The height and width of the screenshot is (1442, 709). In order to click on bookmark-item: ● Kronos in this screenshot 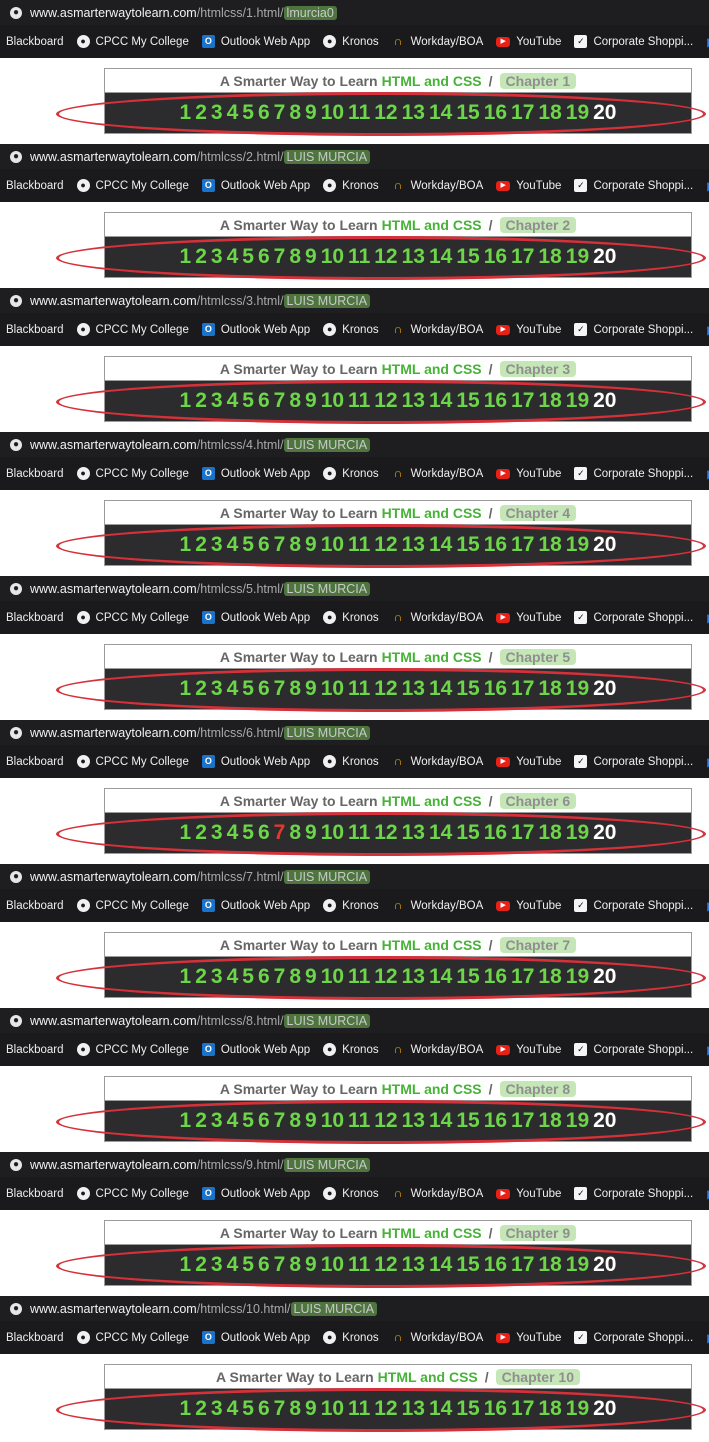, I will do `click(351, 1049)`.